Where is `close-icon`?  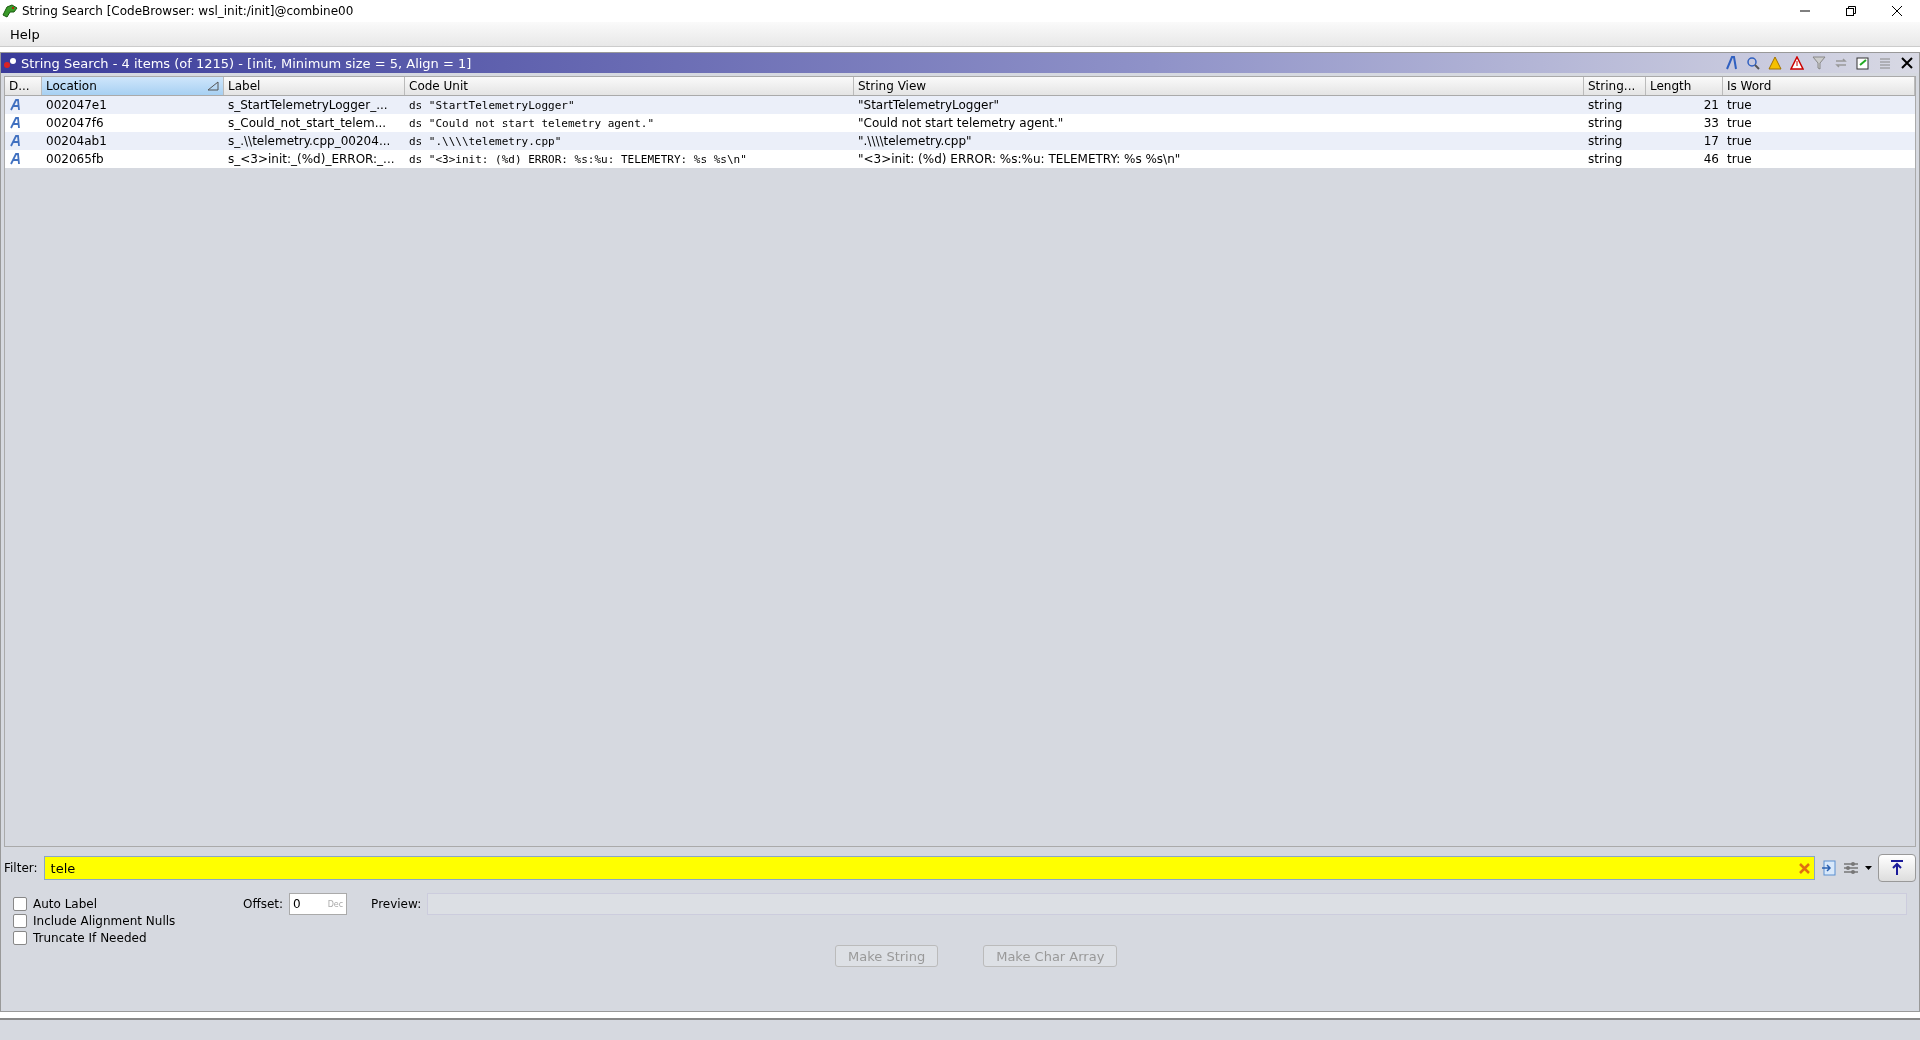 close-icon is located at coordinates (1897, 11).